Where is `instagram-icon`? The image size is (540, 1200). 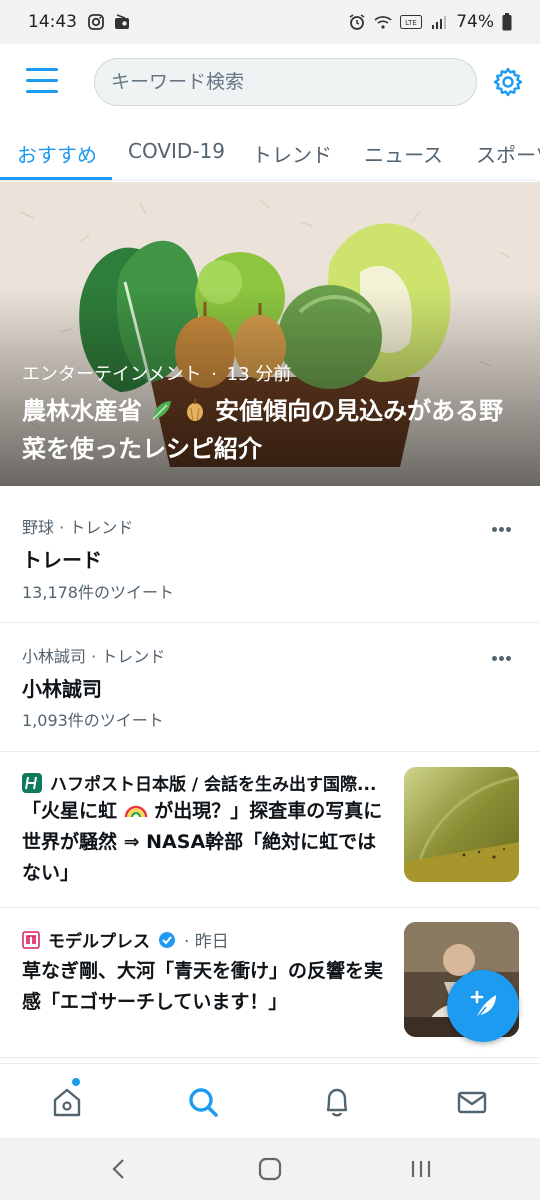
instagram-icon is located at coordinates (96, 22).